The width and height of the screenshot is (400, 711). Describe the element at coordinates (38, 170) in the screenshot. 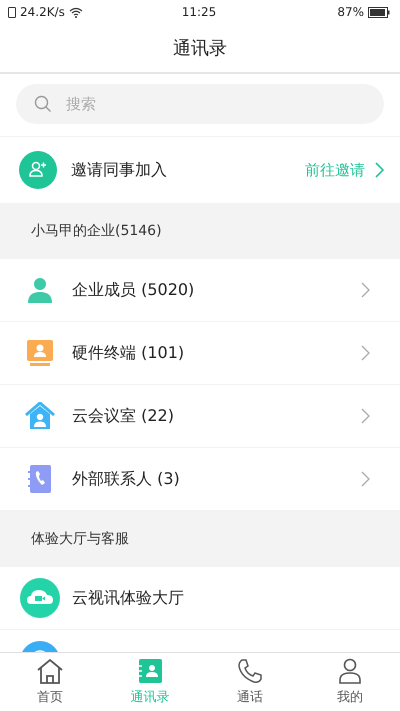

I see `add-person-icon` at that location.